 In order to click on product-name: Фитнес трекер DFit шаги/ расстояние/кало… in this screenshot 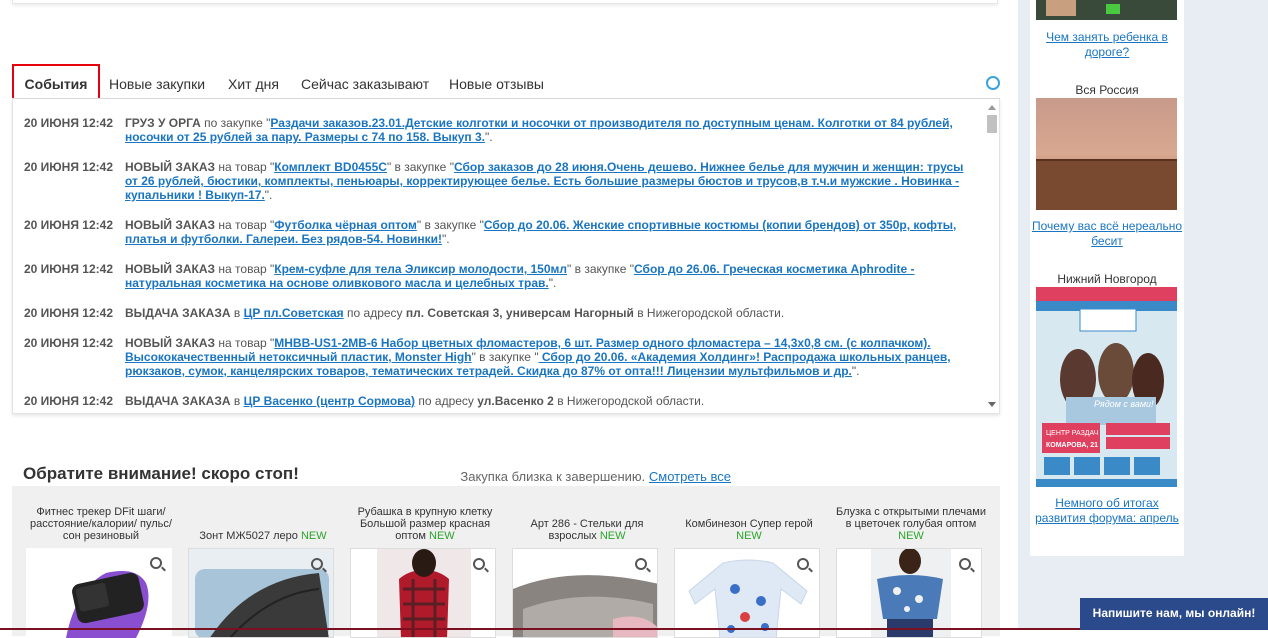, I will do `click(101, 524)`.